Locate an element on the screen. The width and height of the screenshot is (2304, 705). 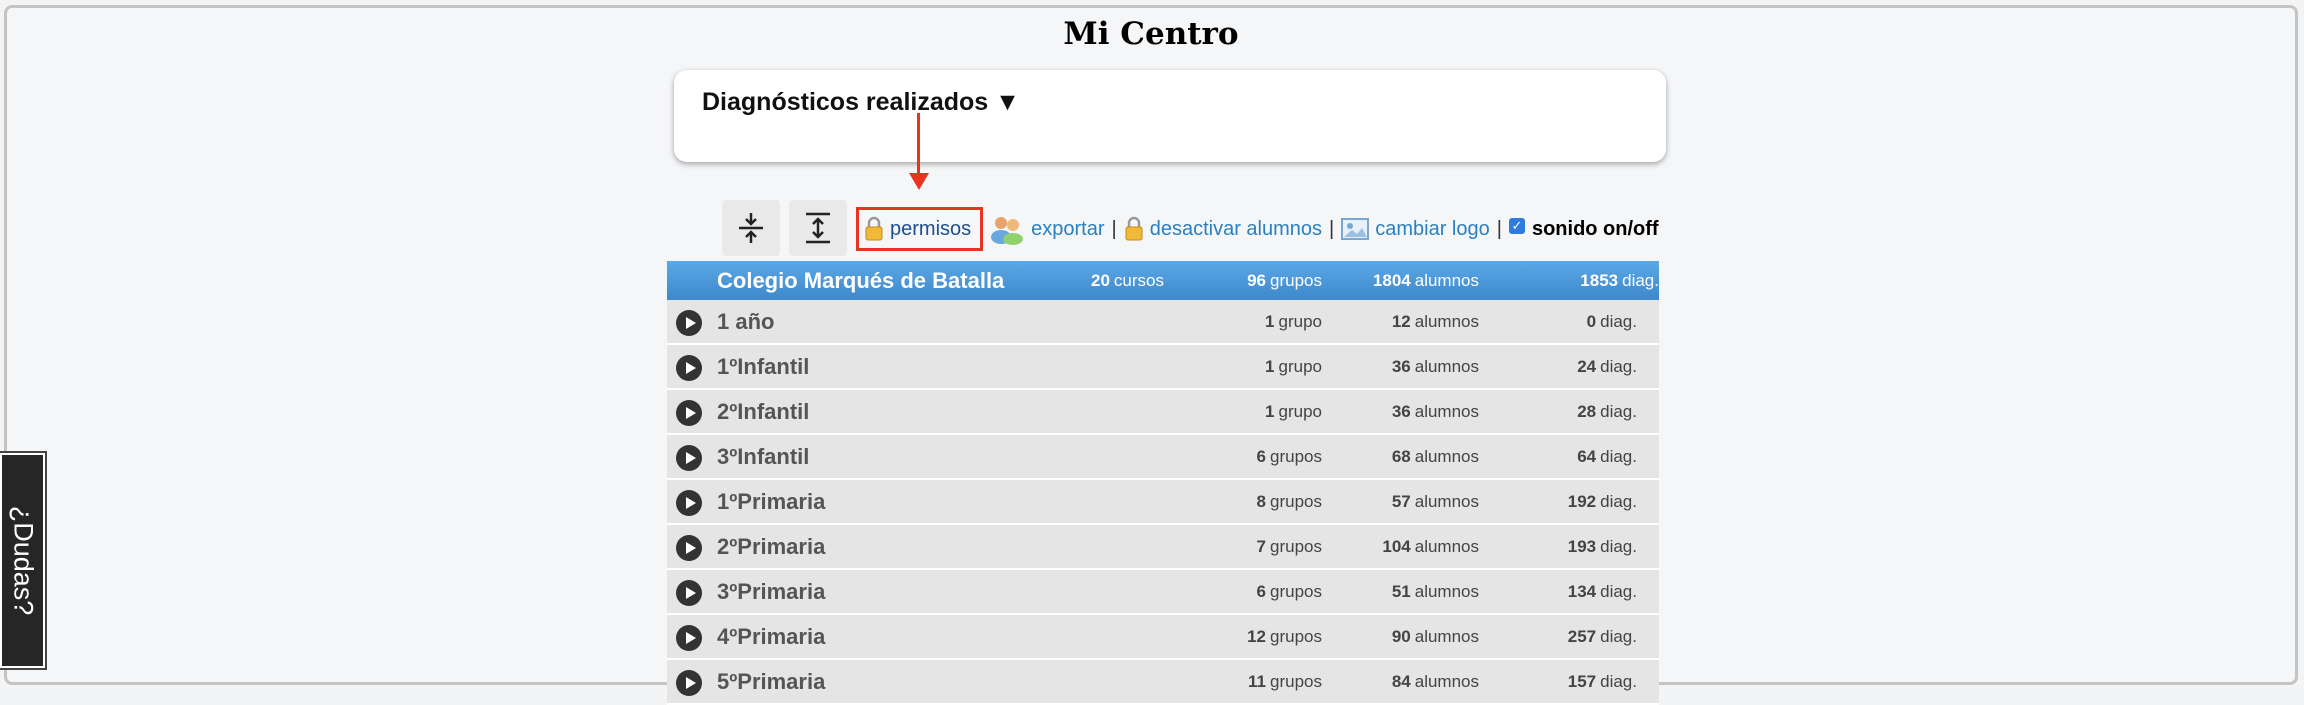
course-alumnos: 12 alumnos is located at coordinates (1435, 321).